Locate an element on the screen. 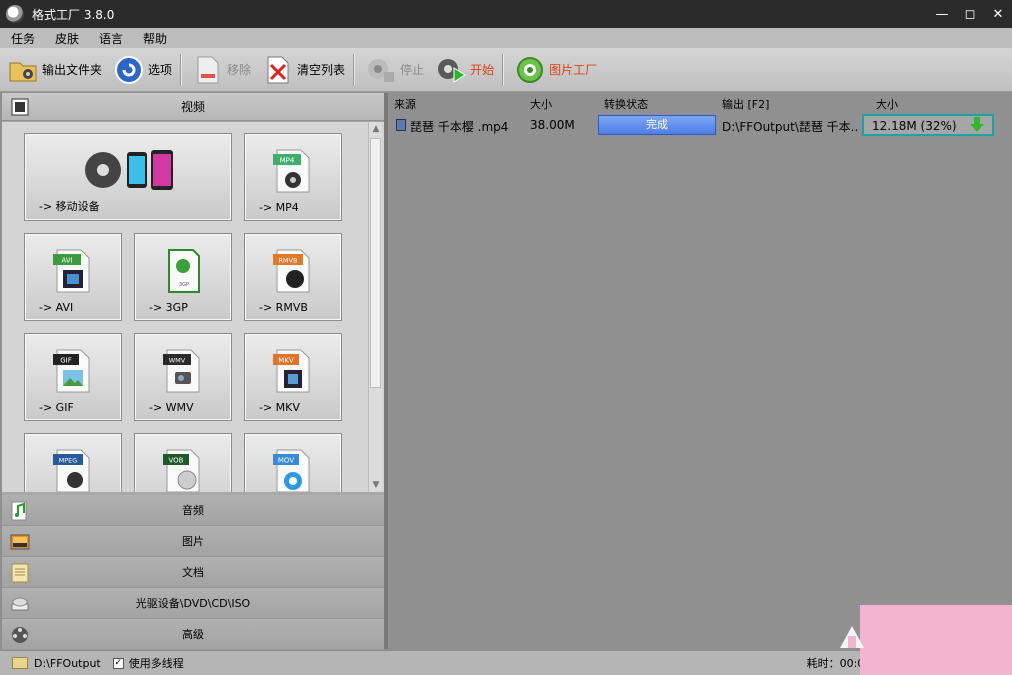 The width and height of the screenshot is (1012, 675). picture-factory-button: 图片工厂 is located at coordinates (556, 70).